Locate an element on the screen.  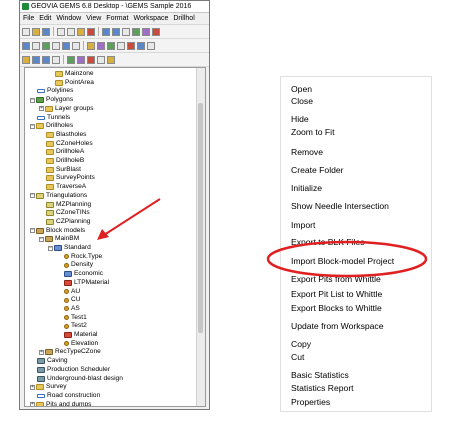
menu-edit: Edit is located at coordinates (45, 18).